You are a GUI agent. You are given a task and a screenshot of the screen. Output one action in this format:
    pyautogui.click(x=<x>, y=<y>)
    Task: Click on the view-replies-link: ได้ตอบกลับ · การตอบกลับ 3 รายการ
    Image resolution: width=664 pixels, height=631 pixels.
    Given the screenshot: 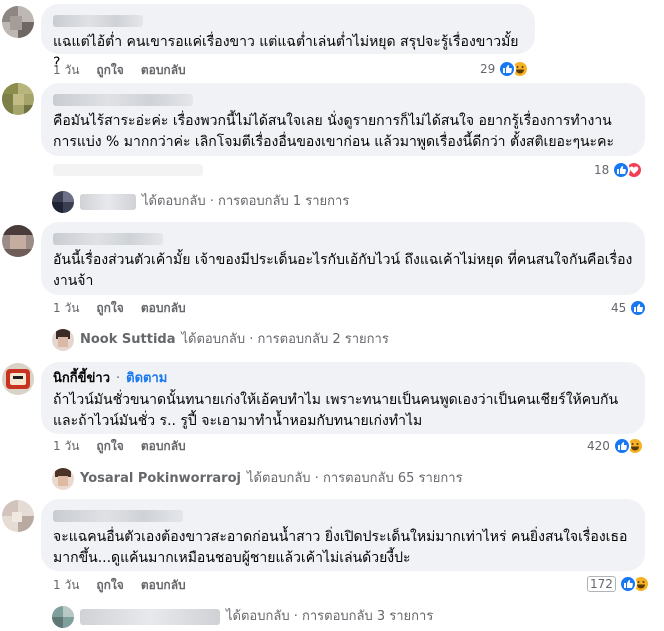 What is the action you would take?
    pyautogui.click(x=242, y=617)
    